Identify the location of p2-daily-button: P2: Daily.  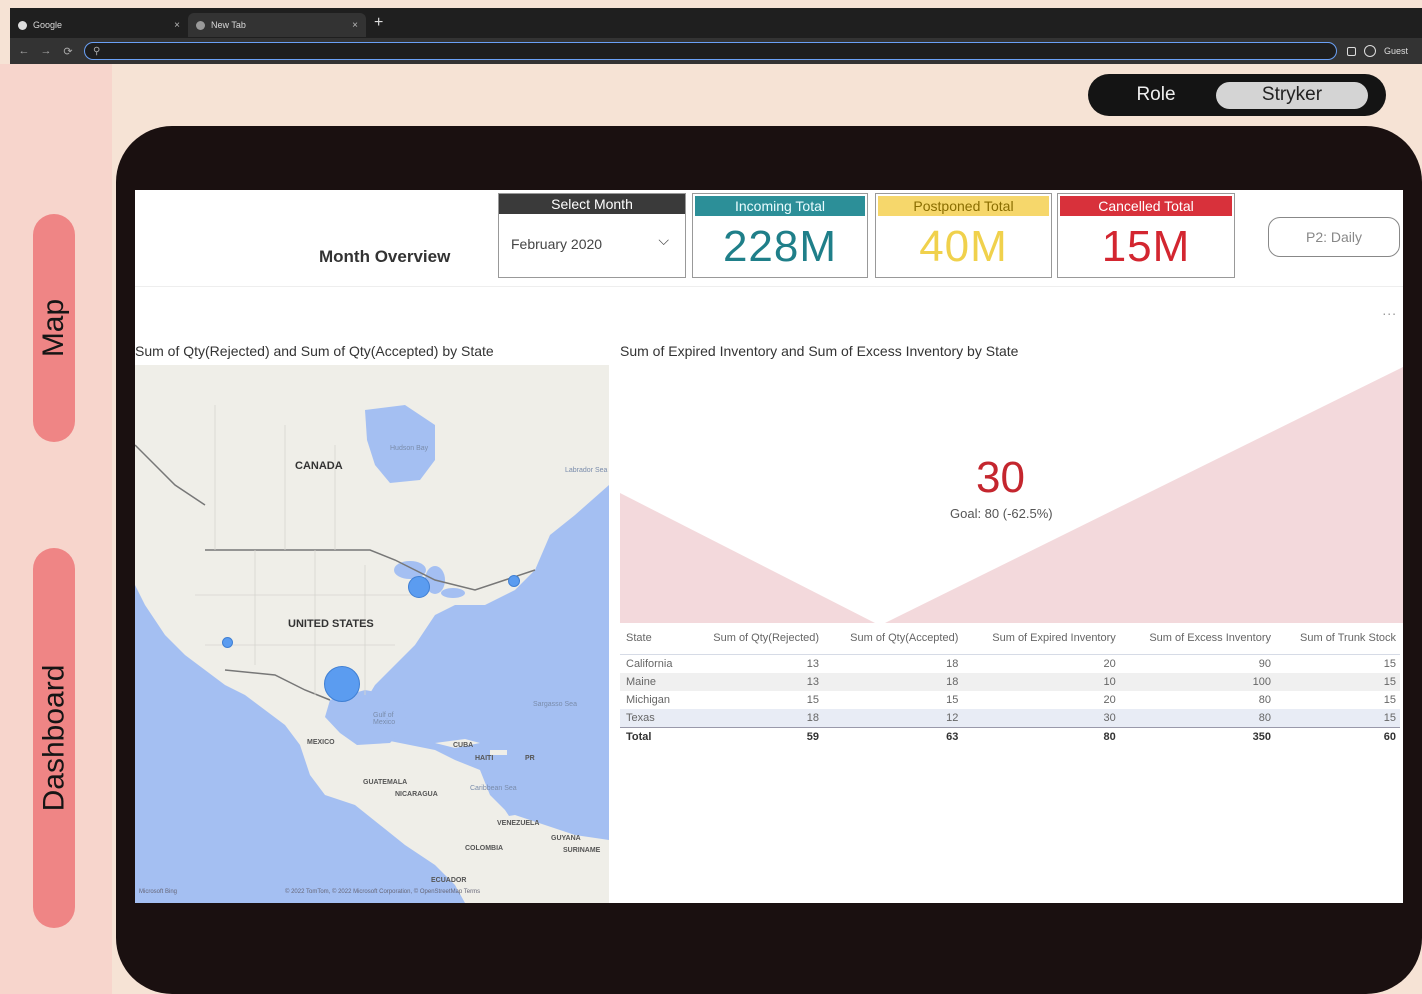
(1334, 237).